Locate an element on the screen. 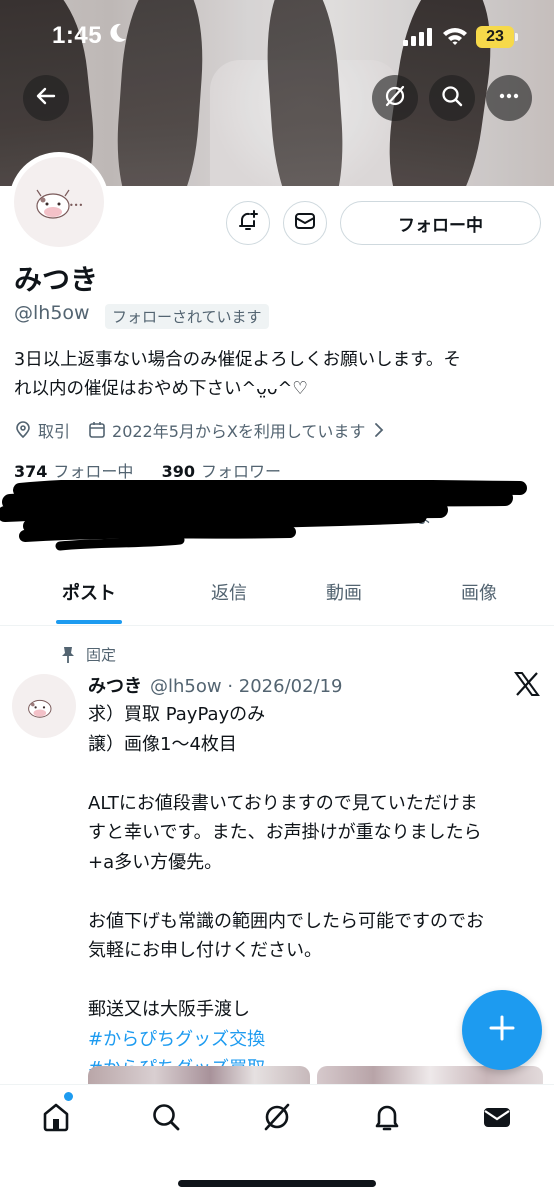 This screenshot has height=1200, width=554. tab-videos: 動画 is located at coordinates (344, 598).